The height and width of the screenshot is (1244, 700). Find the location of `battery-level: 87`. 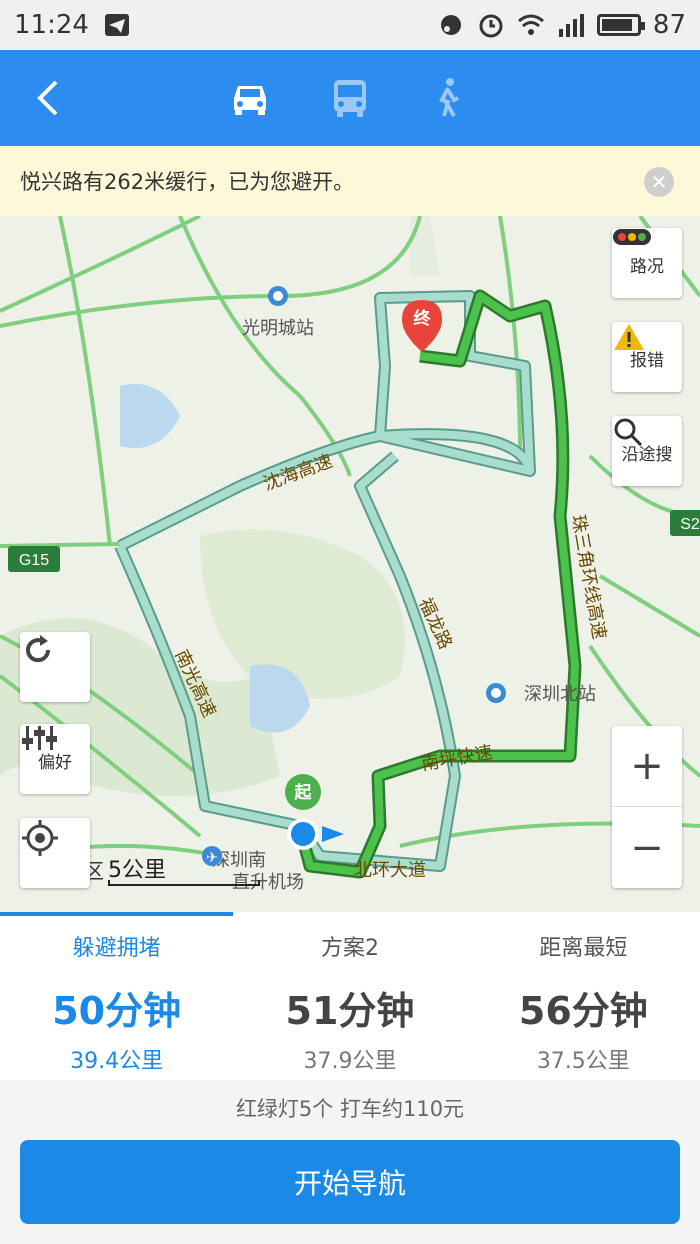

battery-level: 87 is located at coordinates (669, 25).